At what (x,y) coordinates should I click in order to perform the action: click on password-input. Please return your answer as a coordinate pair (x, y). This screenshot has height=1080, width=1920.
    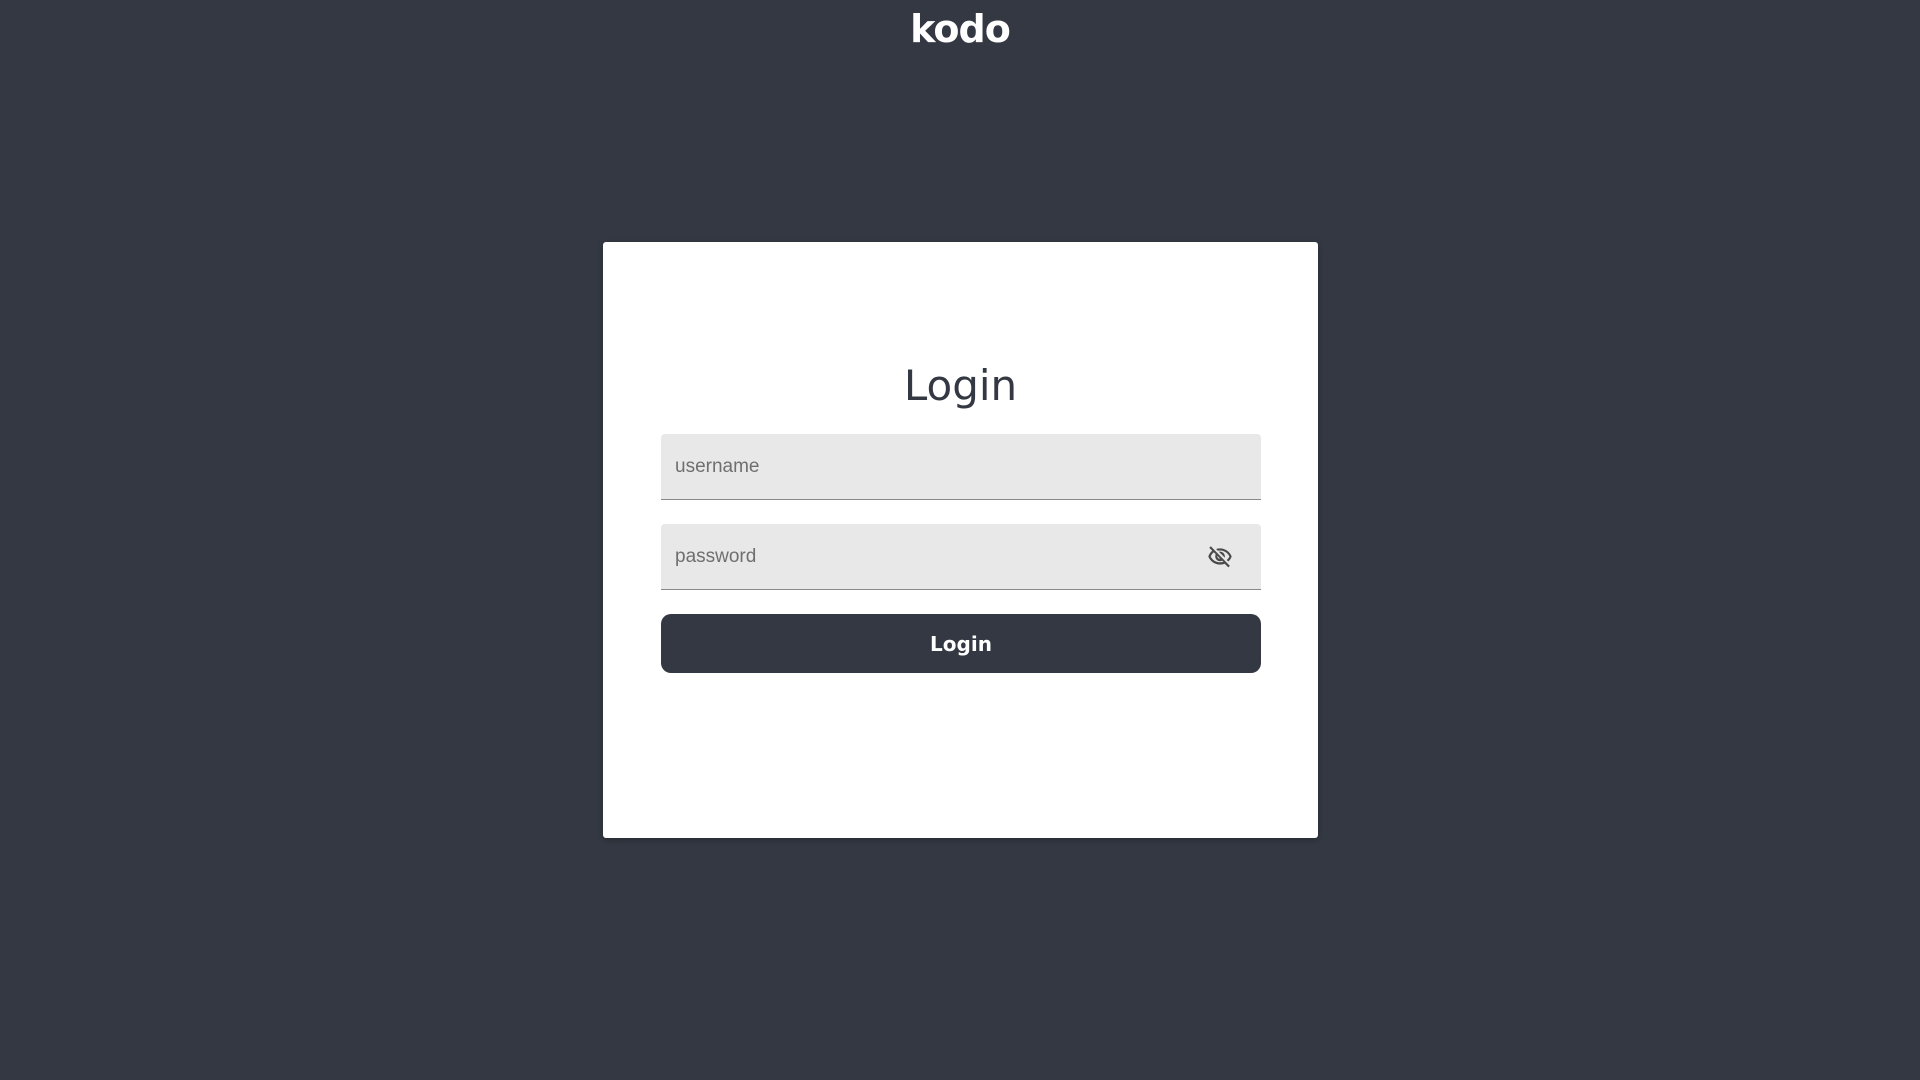
    Looking at the image, I should click on (961, 556).